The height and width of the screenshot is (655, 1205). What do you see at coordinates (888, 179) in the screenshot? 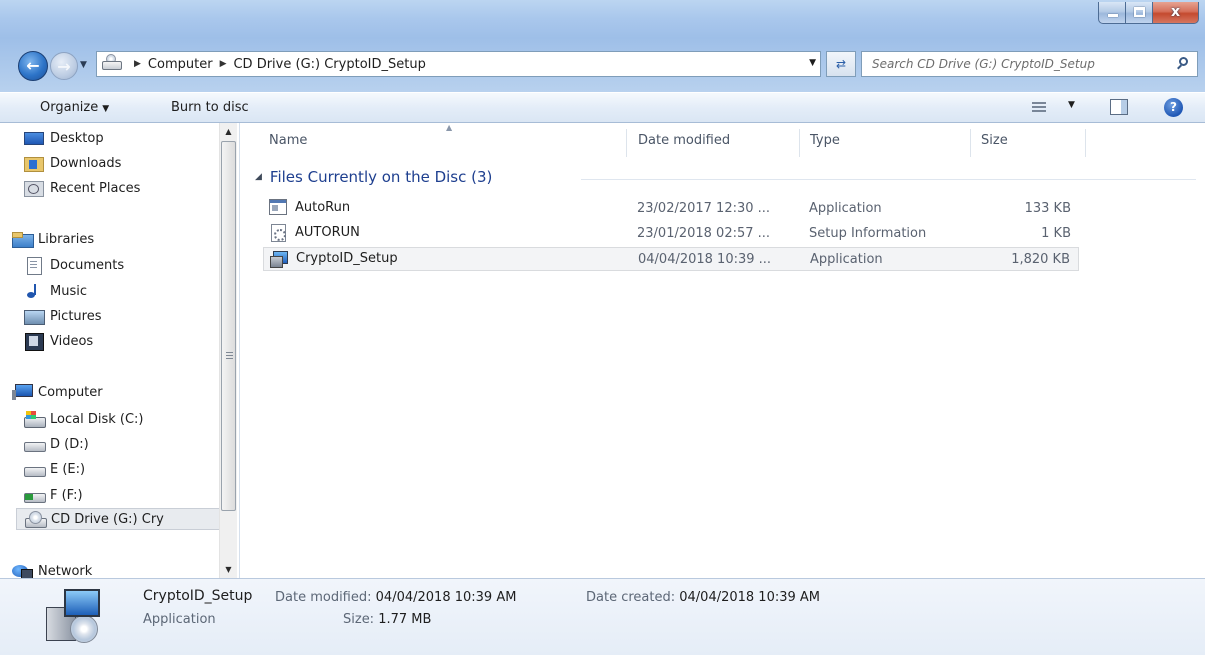
I see `group-divider` at bounding box center [888, 179].